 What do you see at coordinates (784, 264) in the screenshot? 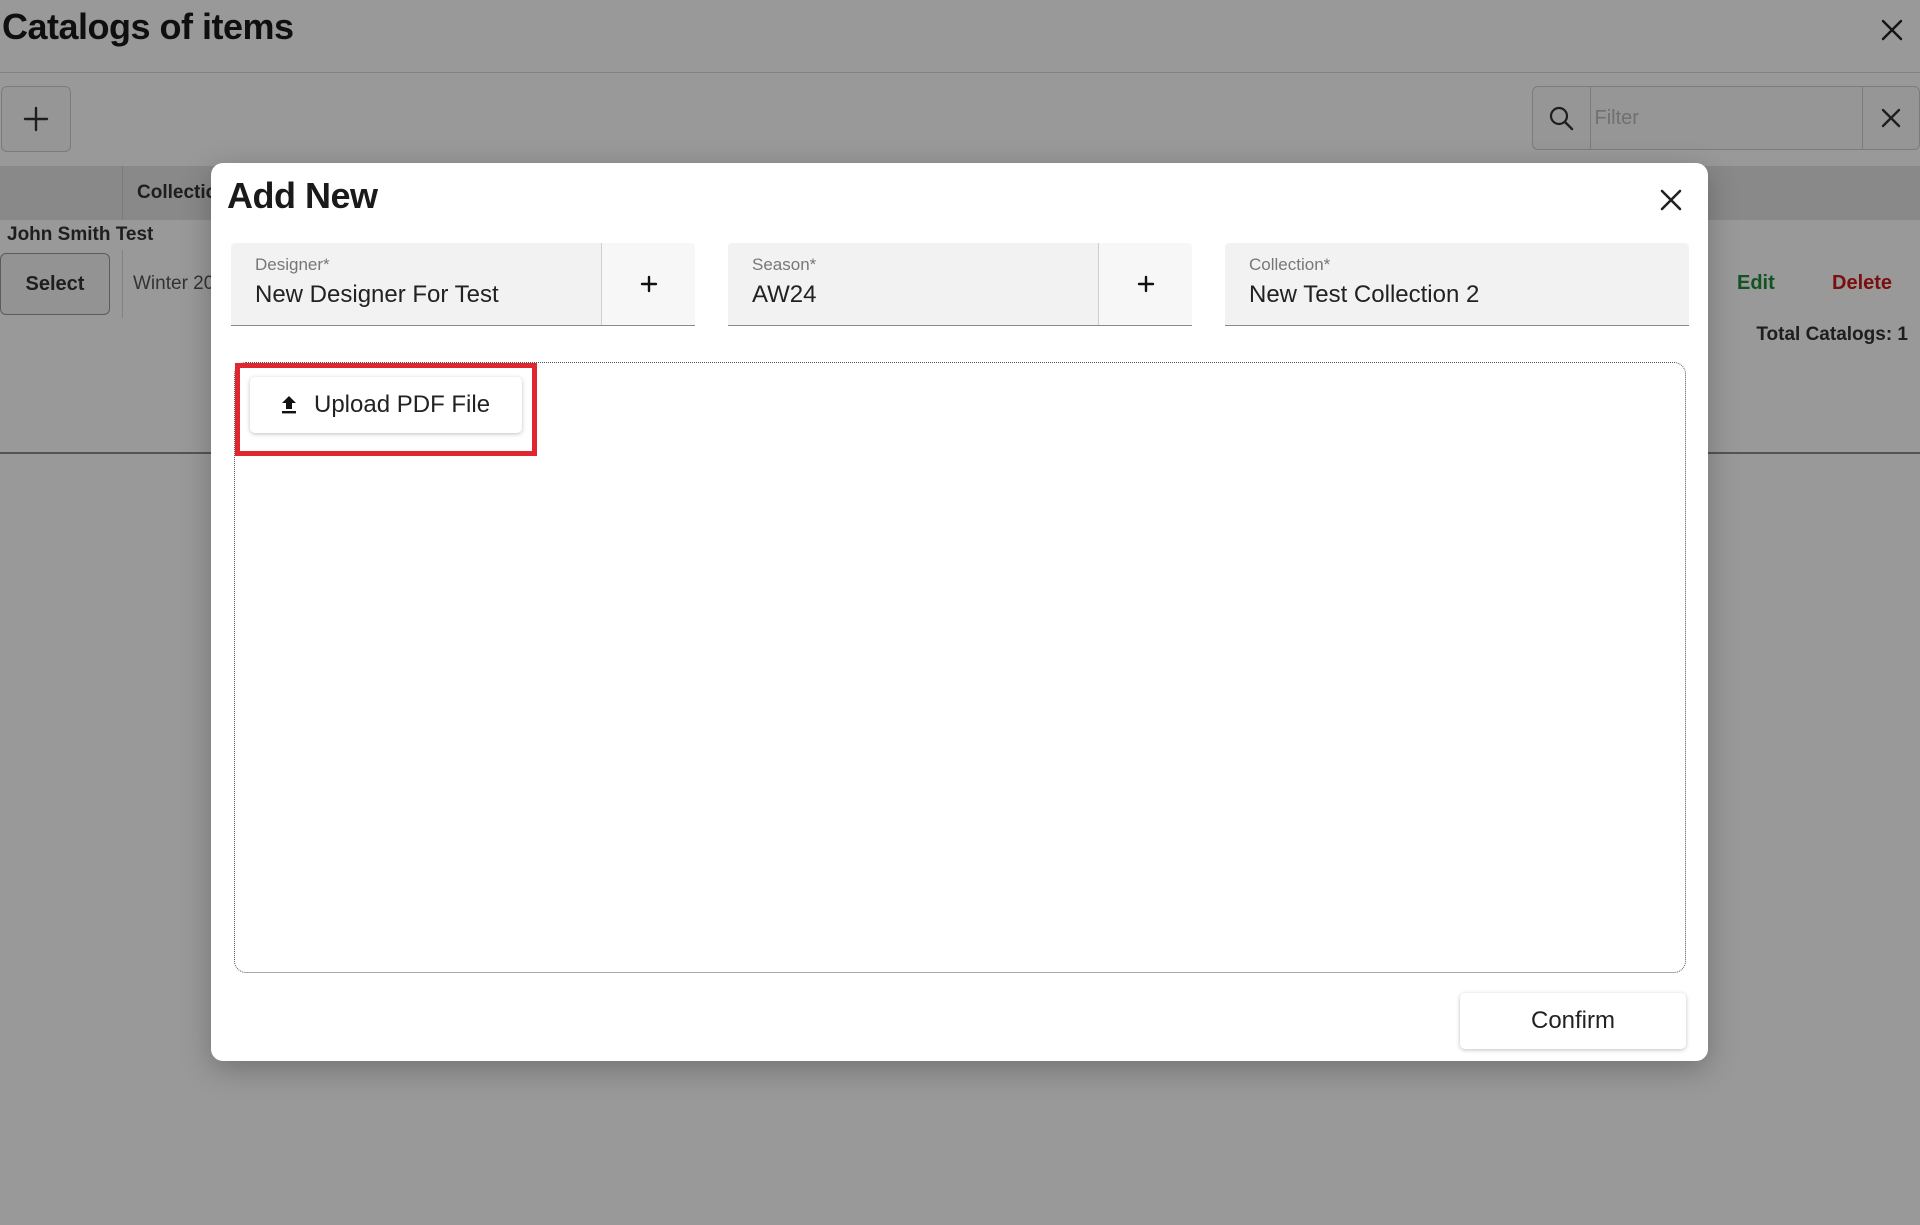
I see `season-label: Season*` at bounding box center [784, 264].